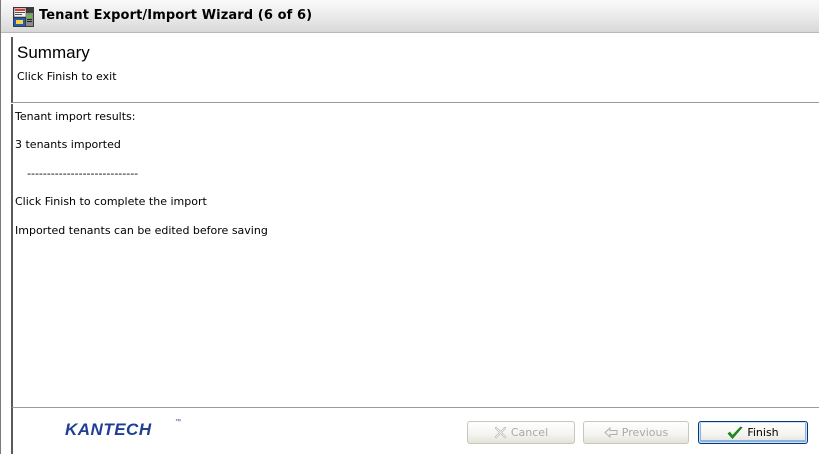 Image resolution: width=819 pixels, height=454 pixels. Describe the element at coordinates (410, 16) in the screenshot. I see `title-bar: Tenant Export/Import Wizard (6 of 6)` at that location.